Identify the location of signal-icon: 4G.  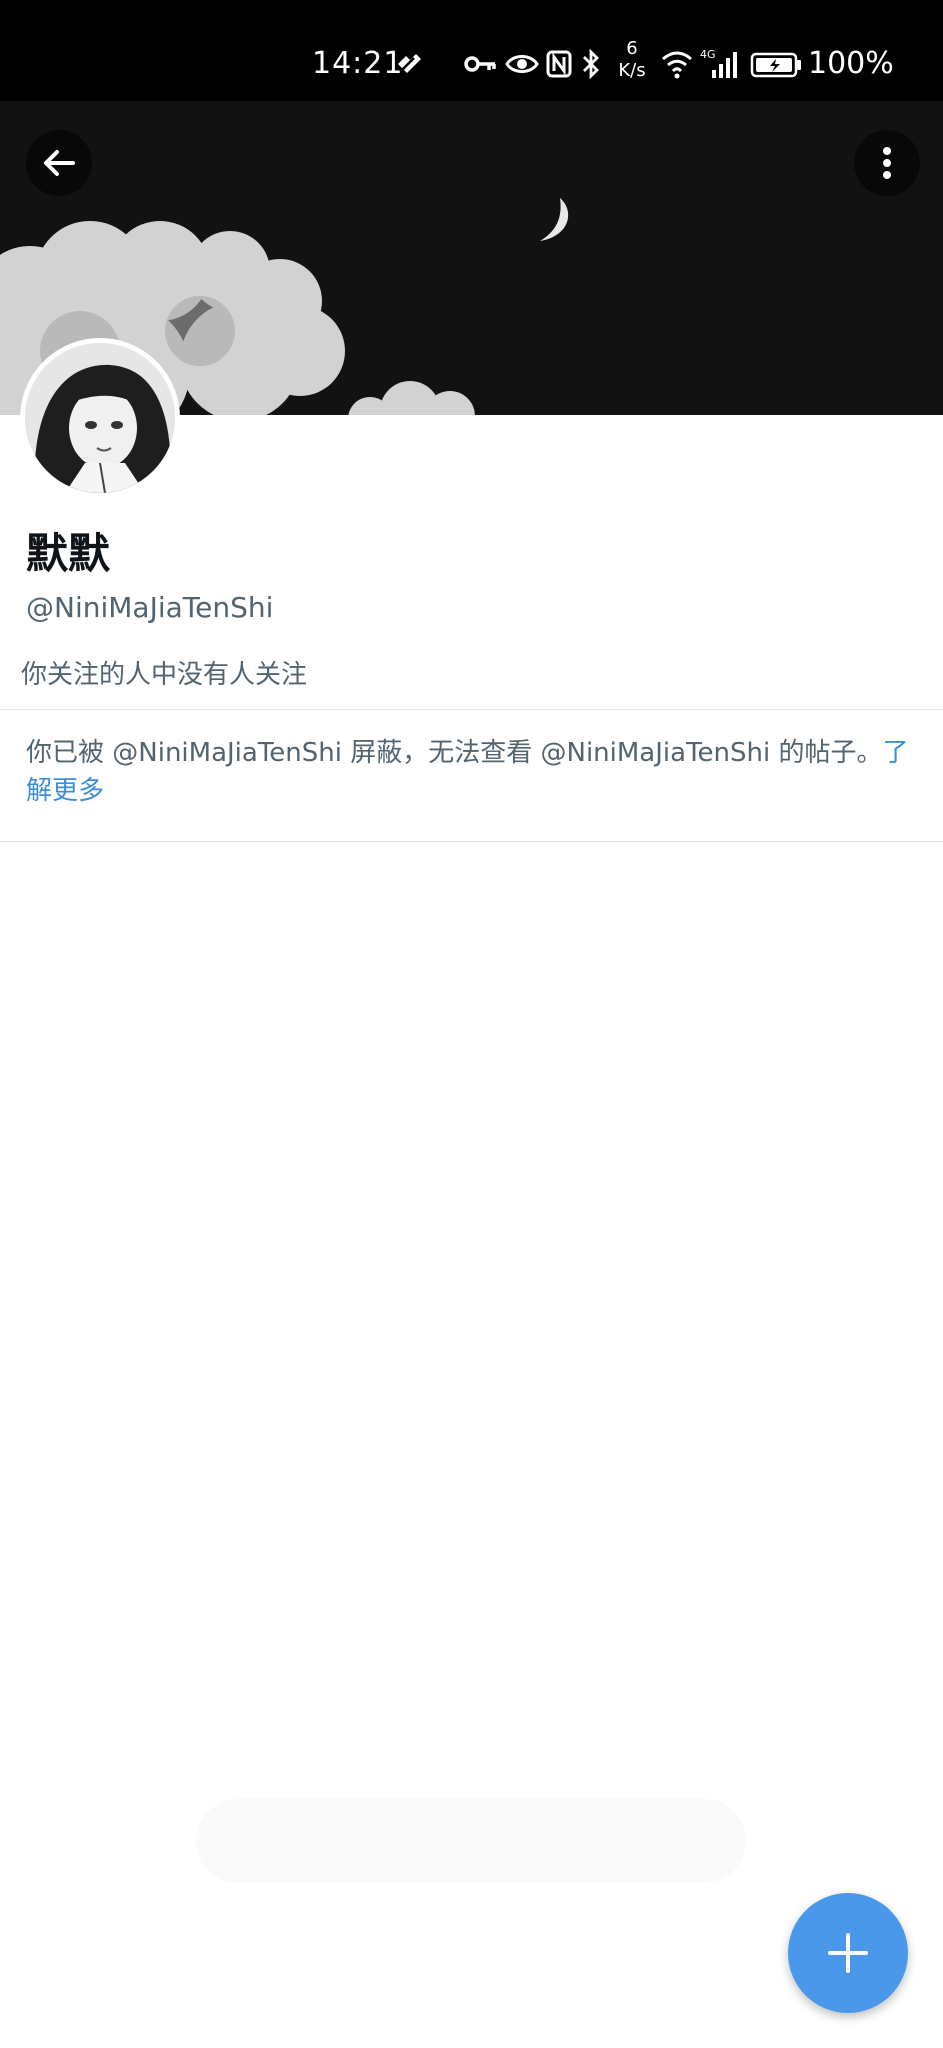
(718, 63).